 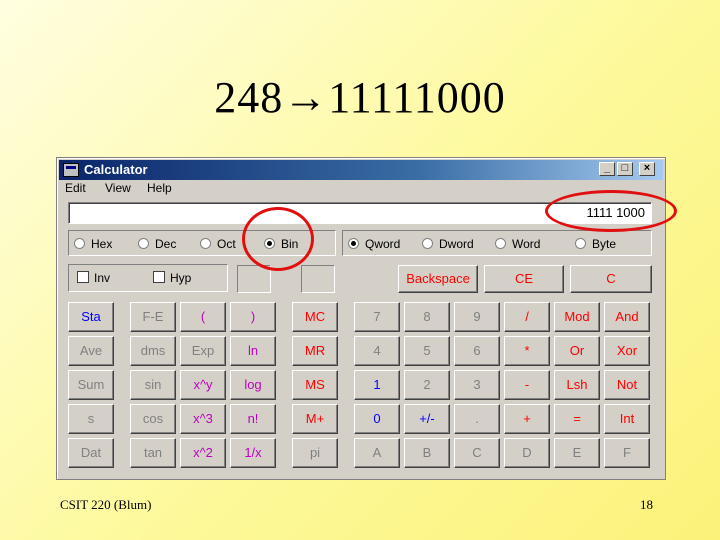 I want to click on key-2-1: sin, so click(x=153, y=385).